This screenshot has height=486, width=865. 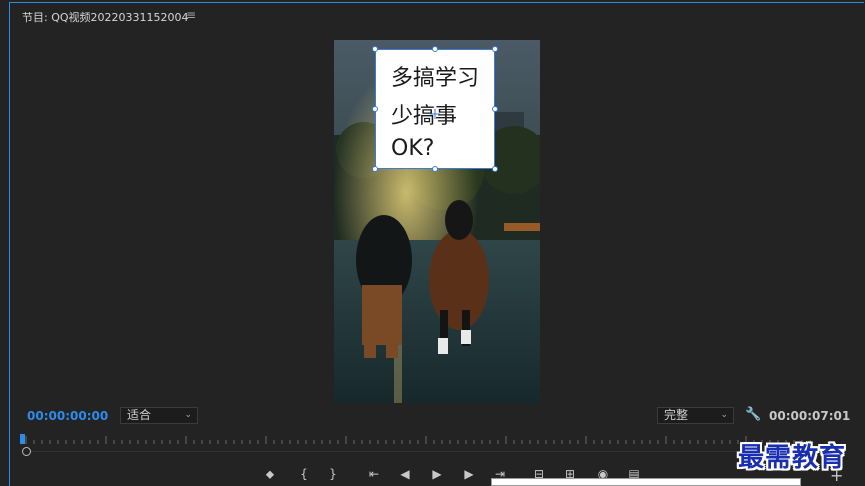 What do you see at coordinates (333, 474) in the screenshot?
I see `mark-out-button: }` at bounding box center [333, 474].